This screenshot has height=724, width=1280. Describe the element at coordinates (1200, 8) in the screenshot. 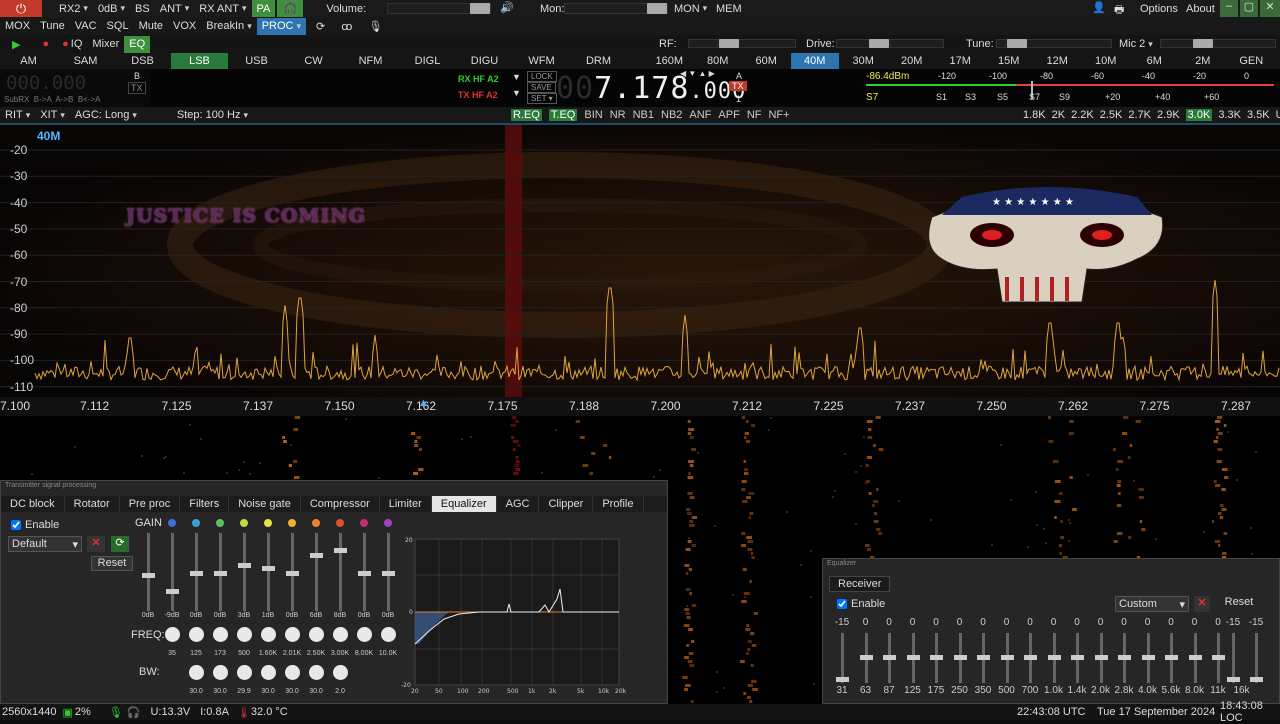

I see `about-button: About` at that location.